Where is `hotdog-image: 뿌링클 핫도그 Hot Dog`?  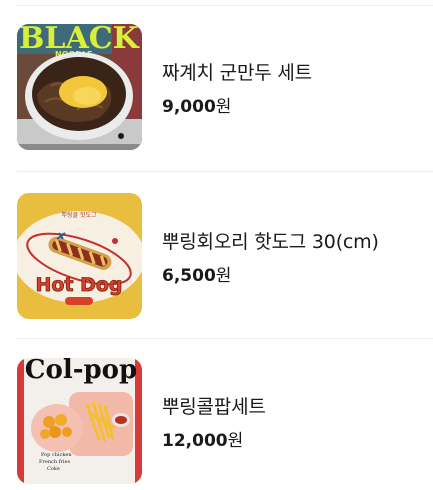
hotdog-image: 뿌링클 핫도그 Hot Dog is located at coordinates (79, 256).